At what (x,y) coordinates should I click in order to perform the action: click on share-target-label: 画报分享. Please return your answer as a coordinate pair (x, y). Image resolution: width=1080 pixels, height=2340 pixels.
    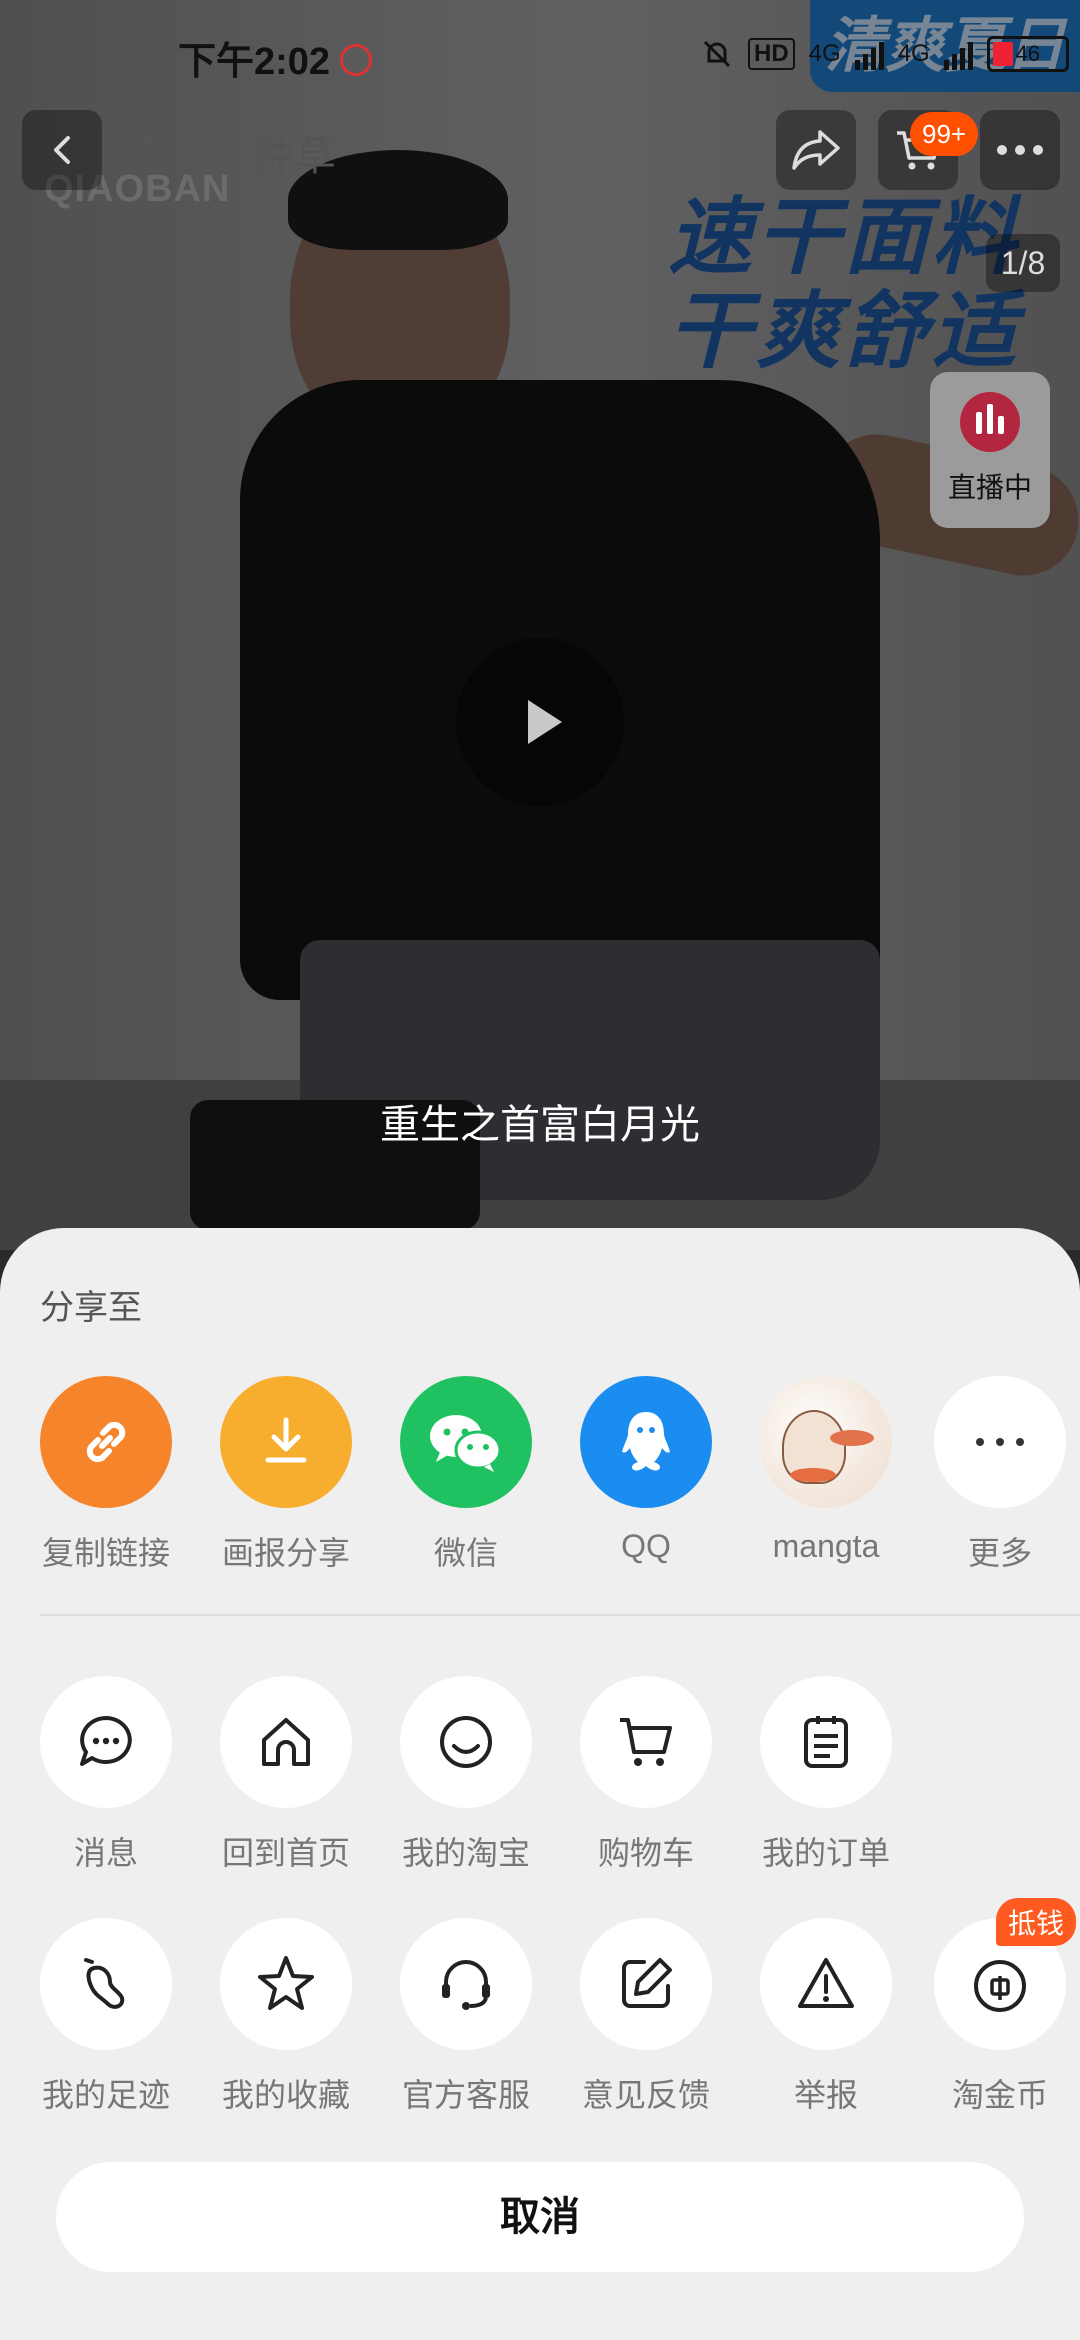
    Looking at the image, I should click on (285, 1553).